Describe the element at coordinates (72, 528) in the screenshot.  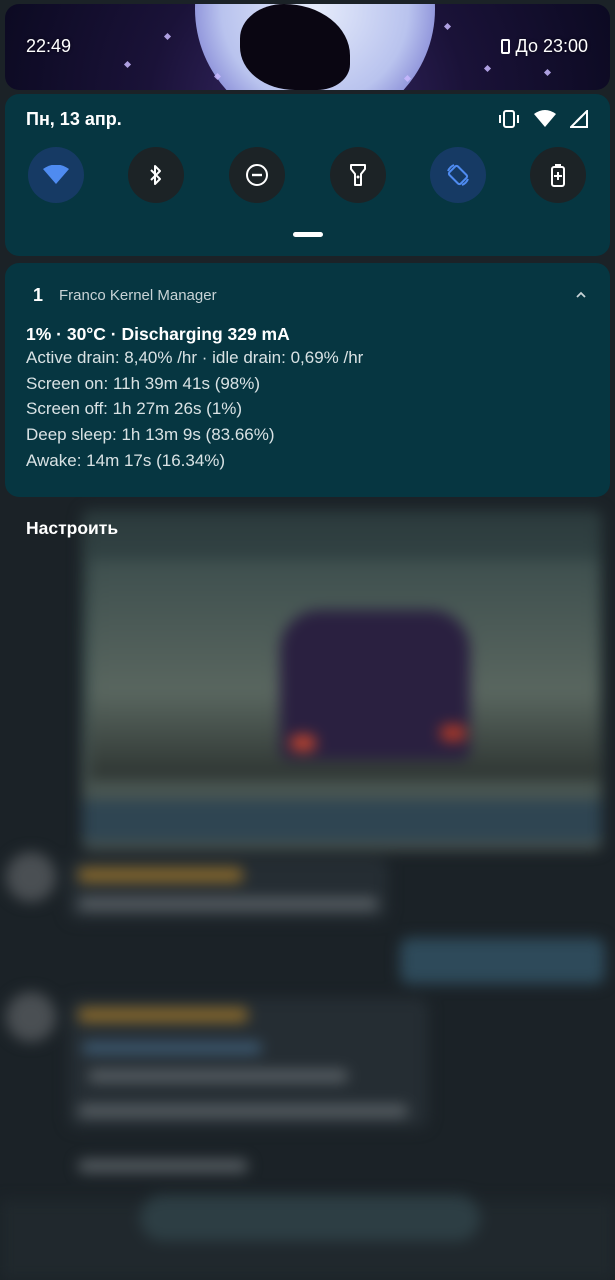
I see `configure-button: Настроить` at that location.